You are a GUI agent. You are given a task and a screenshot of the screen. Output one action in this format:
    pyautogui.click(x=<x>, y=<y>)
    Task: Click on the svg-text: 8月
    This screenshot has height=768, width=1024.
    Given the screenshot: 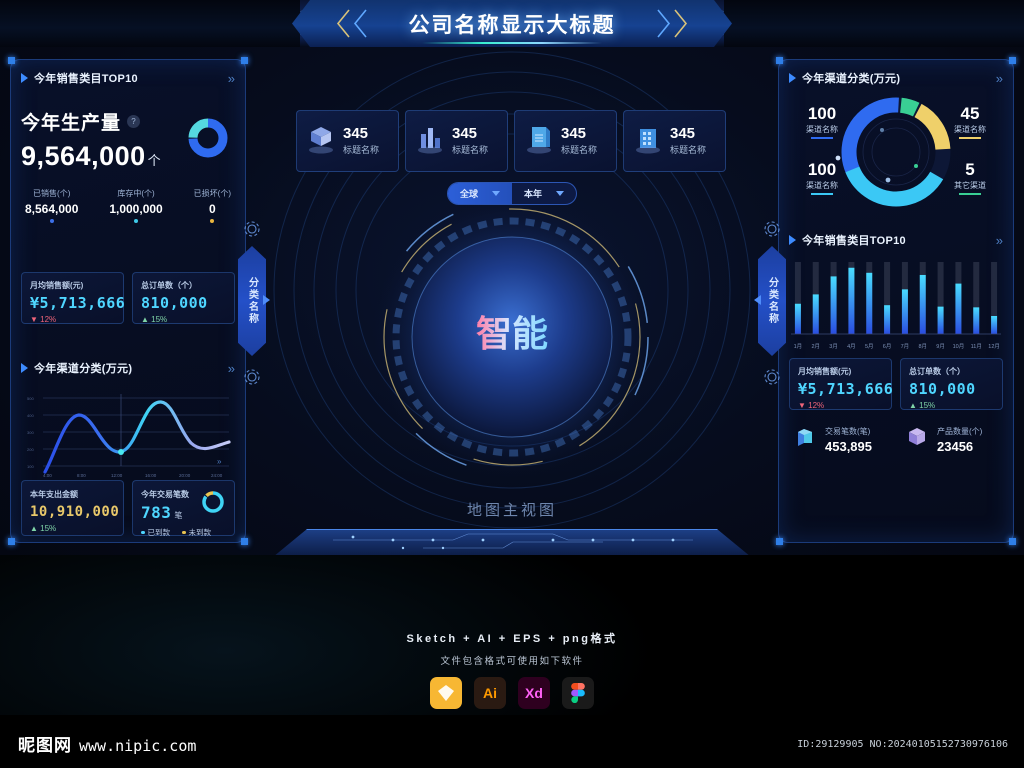 What is the action you would take?
    pyautogui.click(x=922, y=346)
    